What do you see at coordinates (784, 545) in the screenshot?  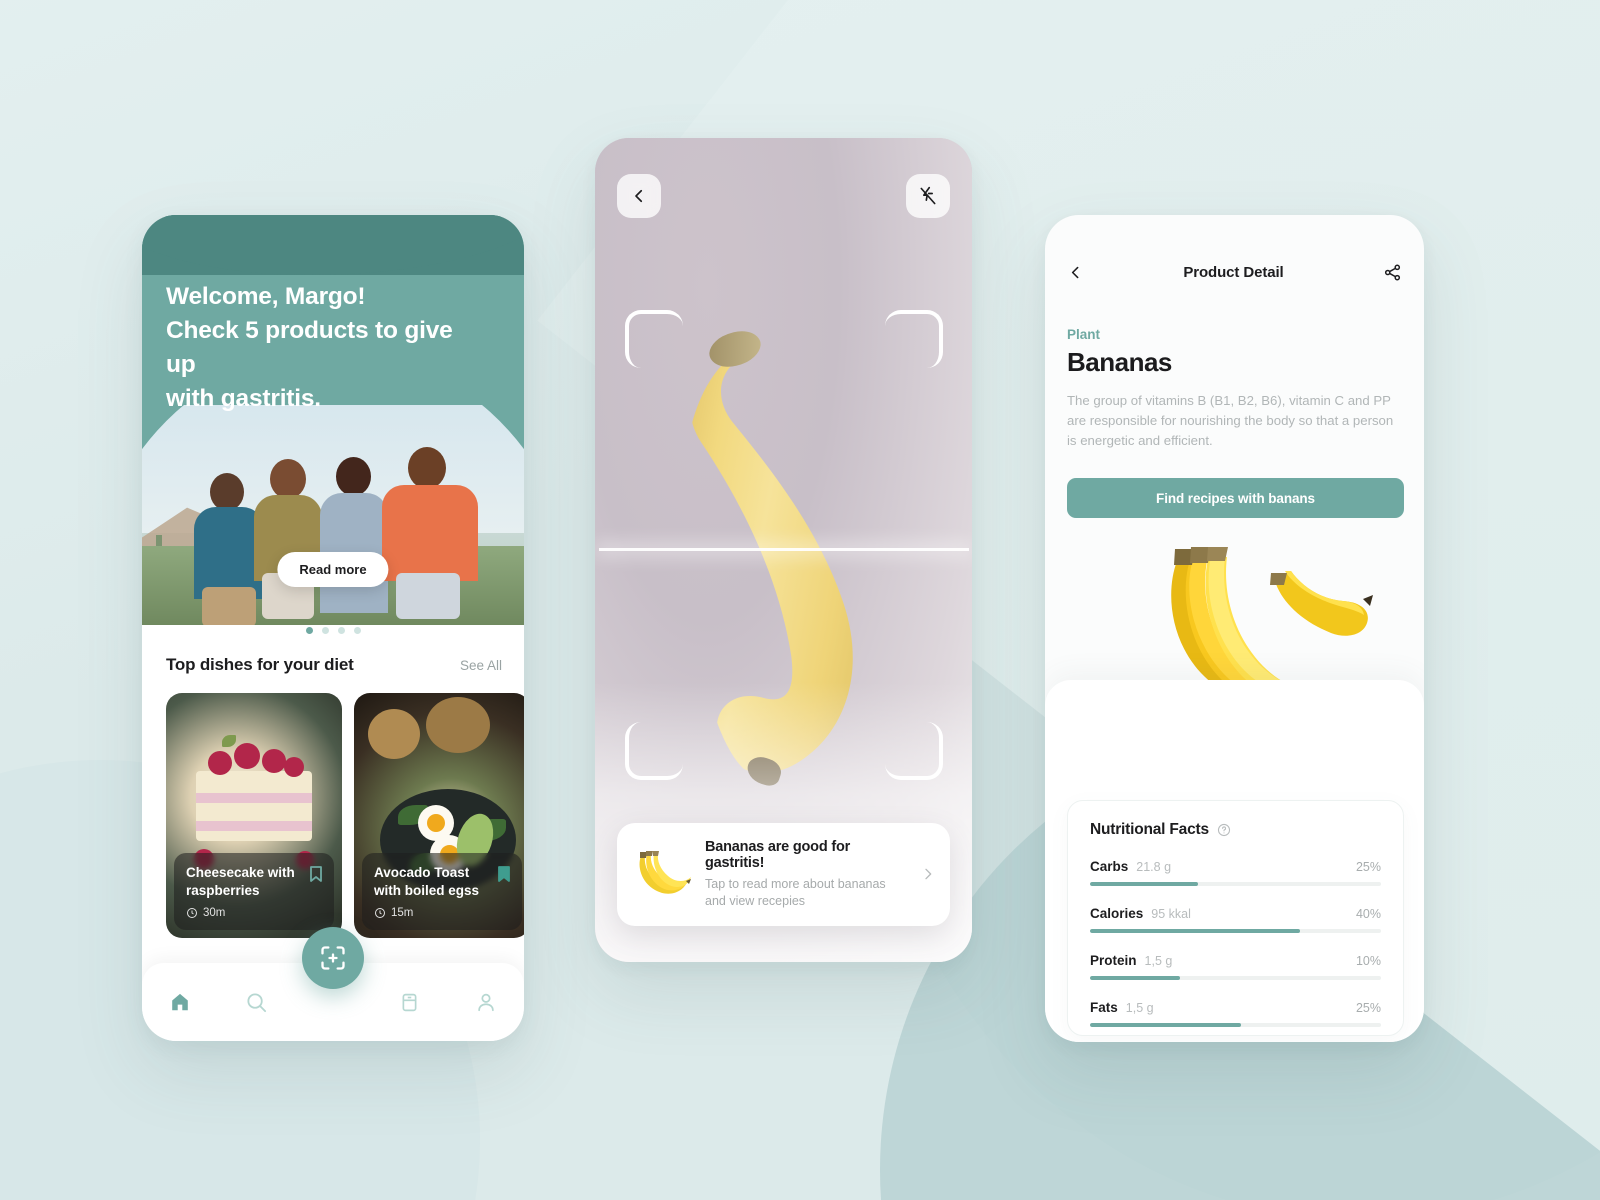 I see `scan-frame` at bounding box center [784, 545].